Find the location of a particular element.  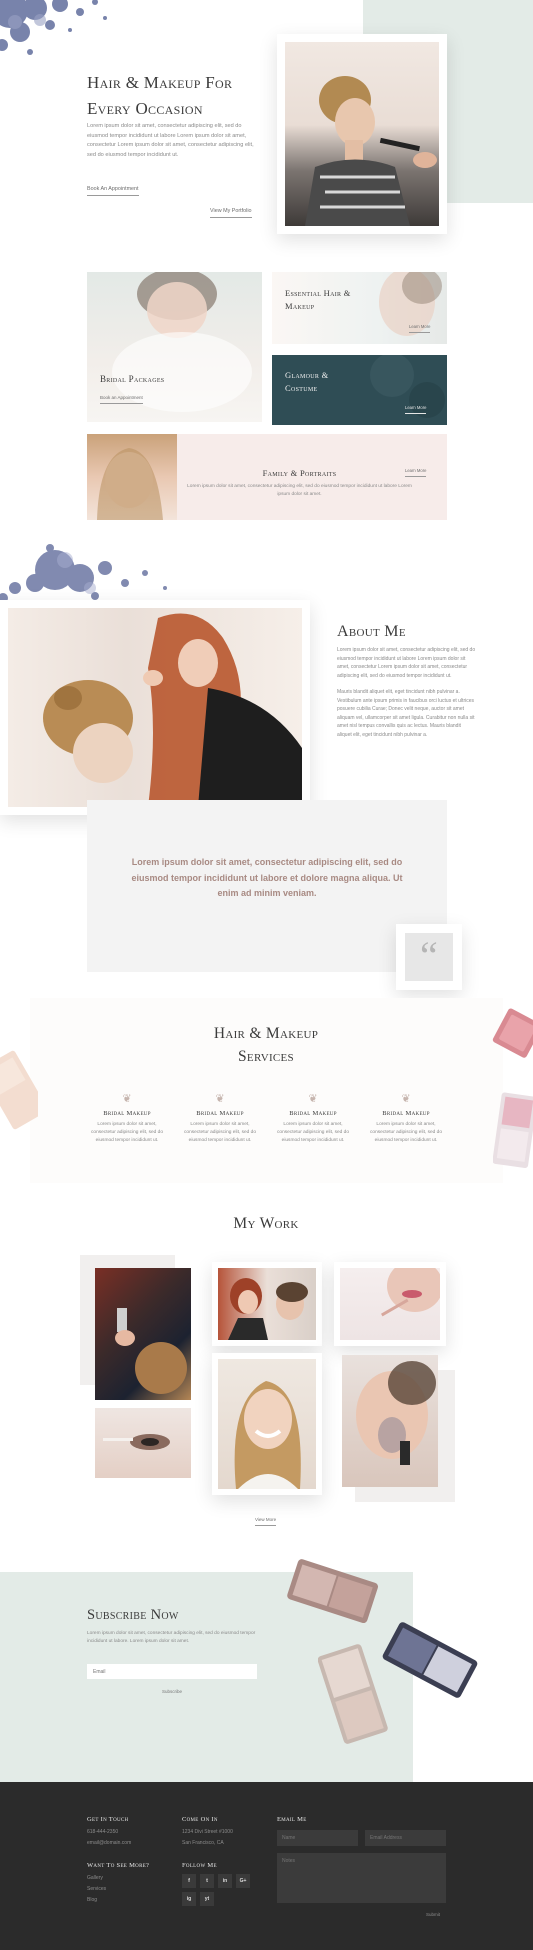

gallery-photo-brush is located at coordinates (390, 1421).